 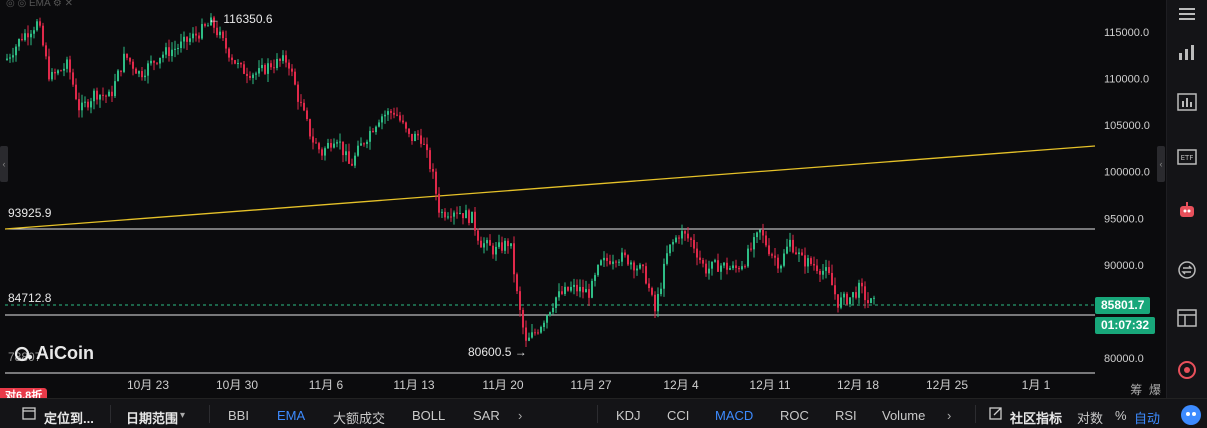 What do you see at coordinates (903, 415) in the screenshot?
I see `indicator-volume: Volume` at bounding box center [903, 415].